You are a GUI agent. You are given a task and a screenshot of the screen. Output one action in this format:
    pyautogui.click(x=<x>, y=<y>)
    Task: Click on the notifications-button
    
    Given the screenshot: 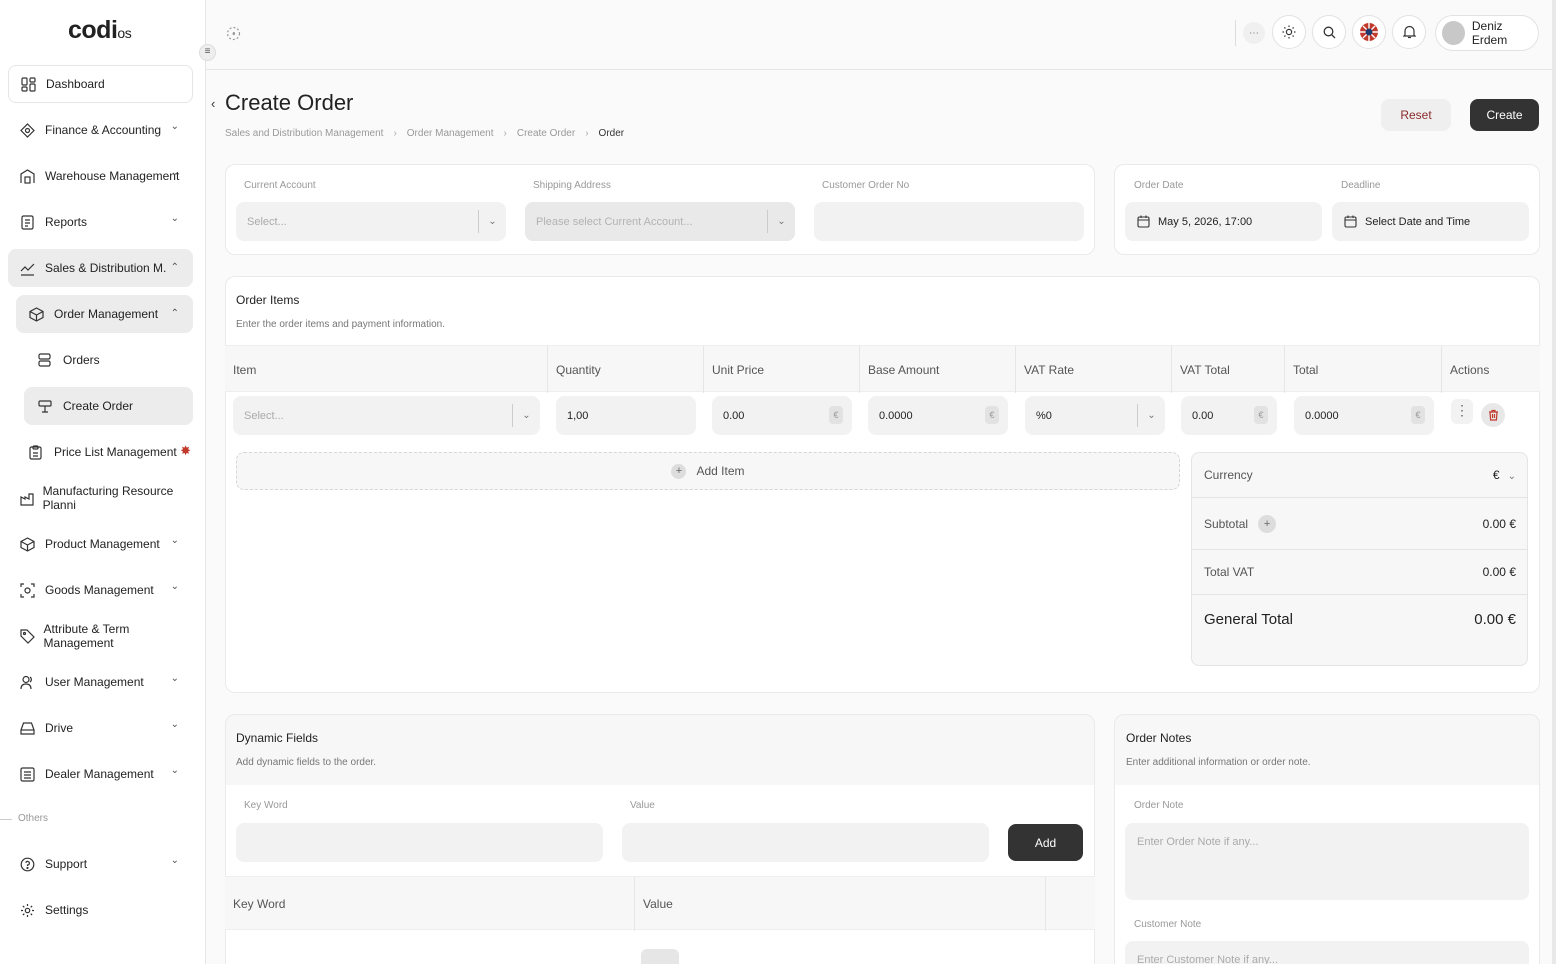 What is the action you would take?
    pyautogui.click(x=1409, y=32)
    